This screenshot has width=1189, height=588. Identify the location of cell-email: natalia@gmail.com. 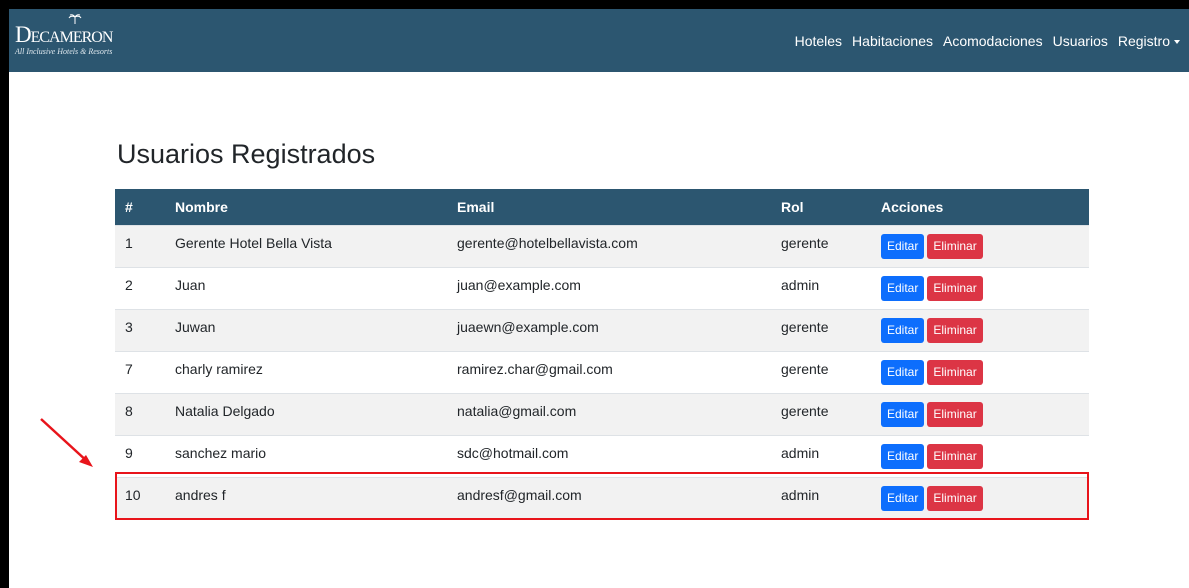
(517, 410).